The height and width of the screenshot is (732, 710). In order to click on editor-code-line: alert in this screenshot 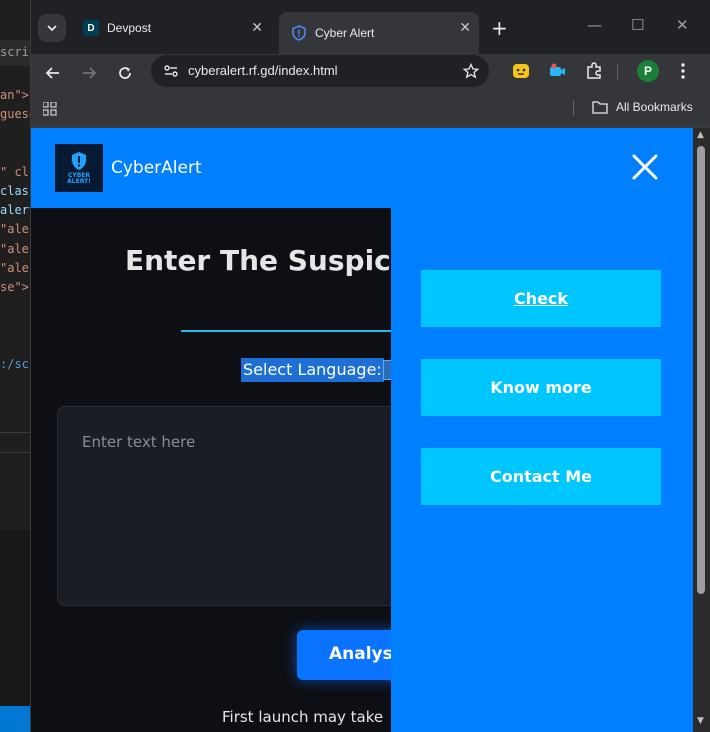, I will do `click(15, 210)`.